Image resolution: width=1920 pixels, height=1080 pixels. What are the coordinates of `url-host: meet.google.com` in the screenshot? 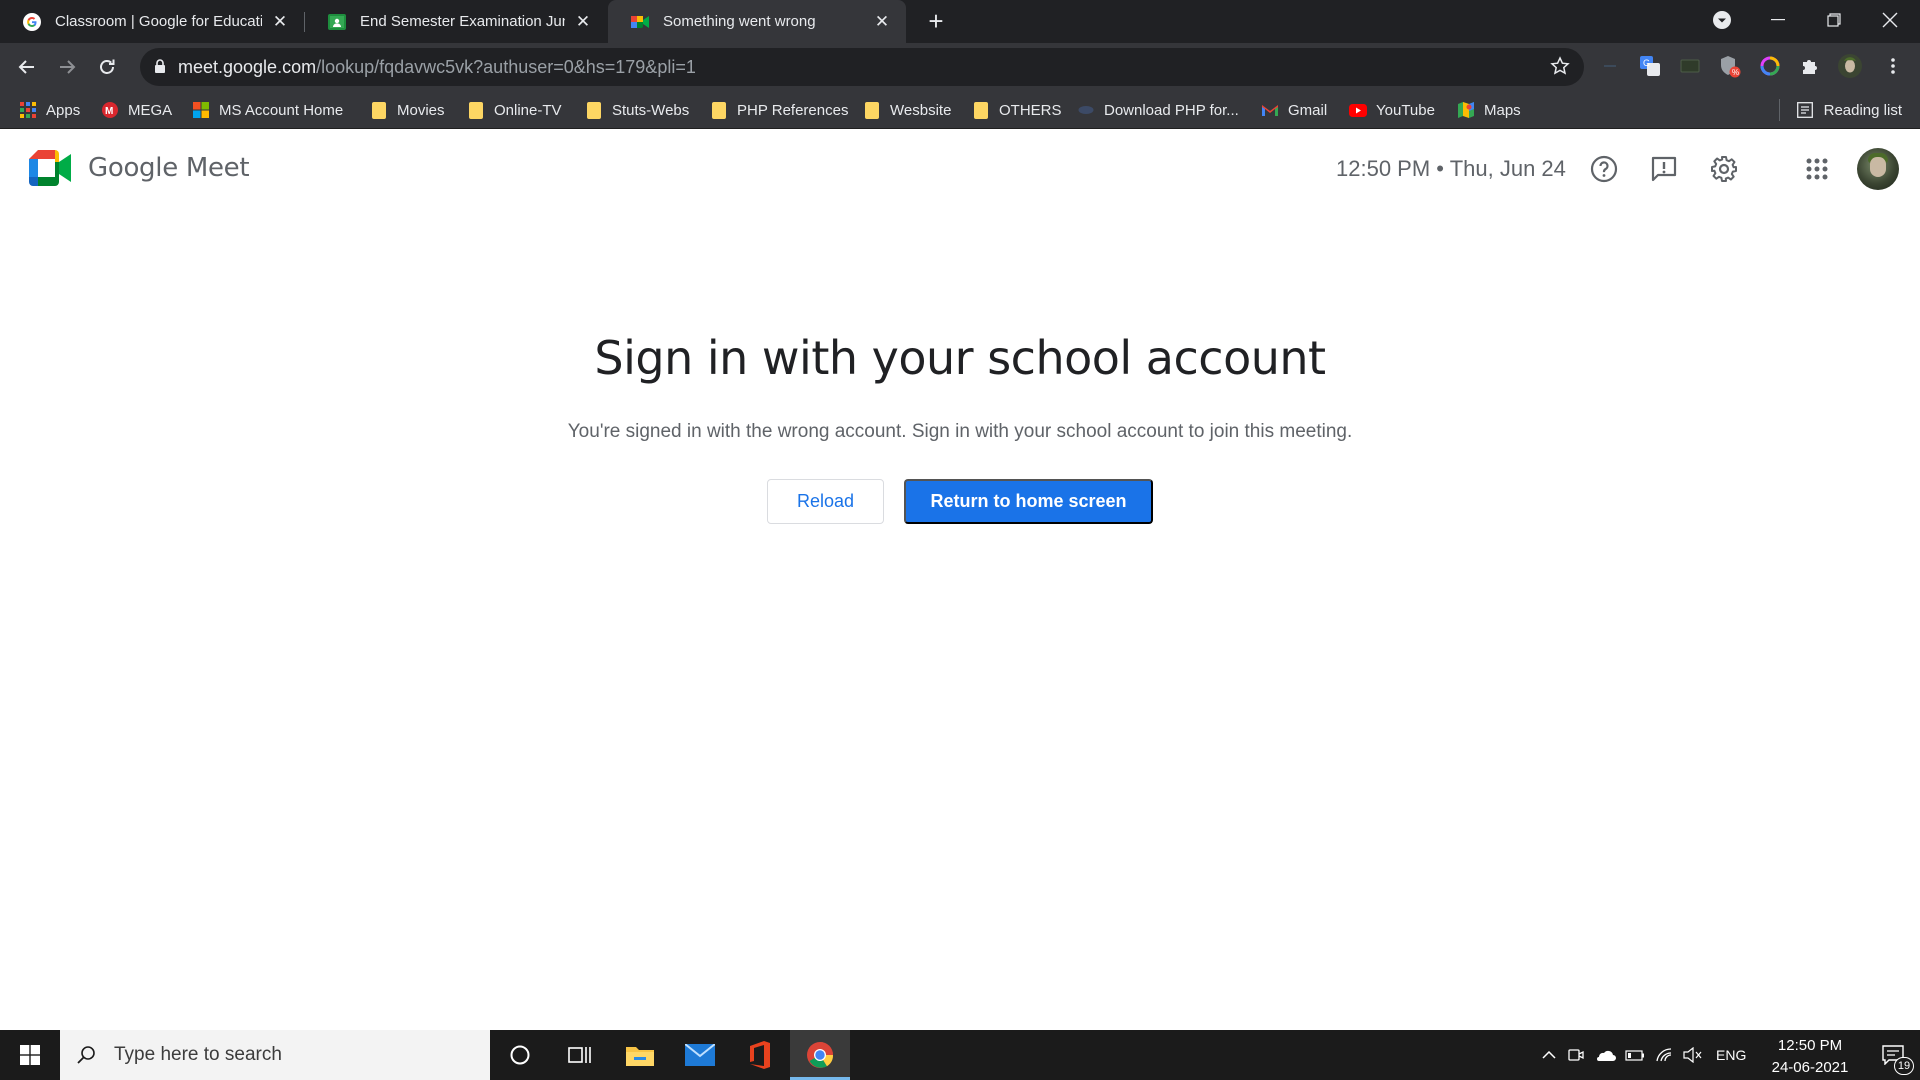 It's located at (247, 67).